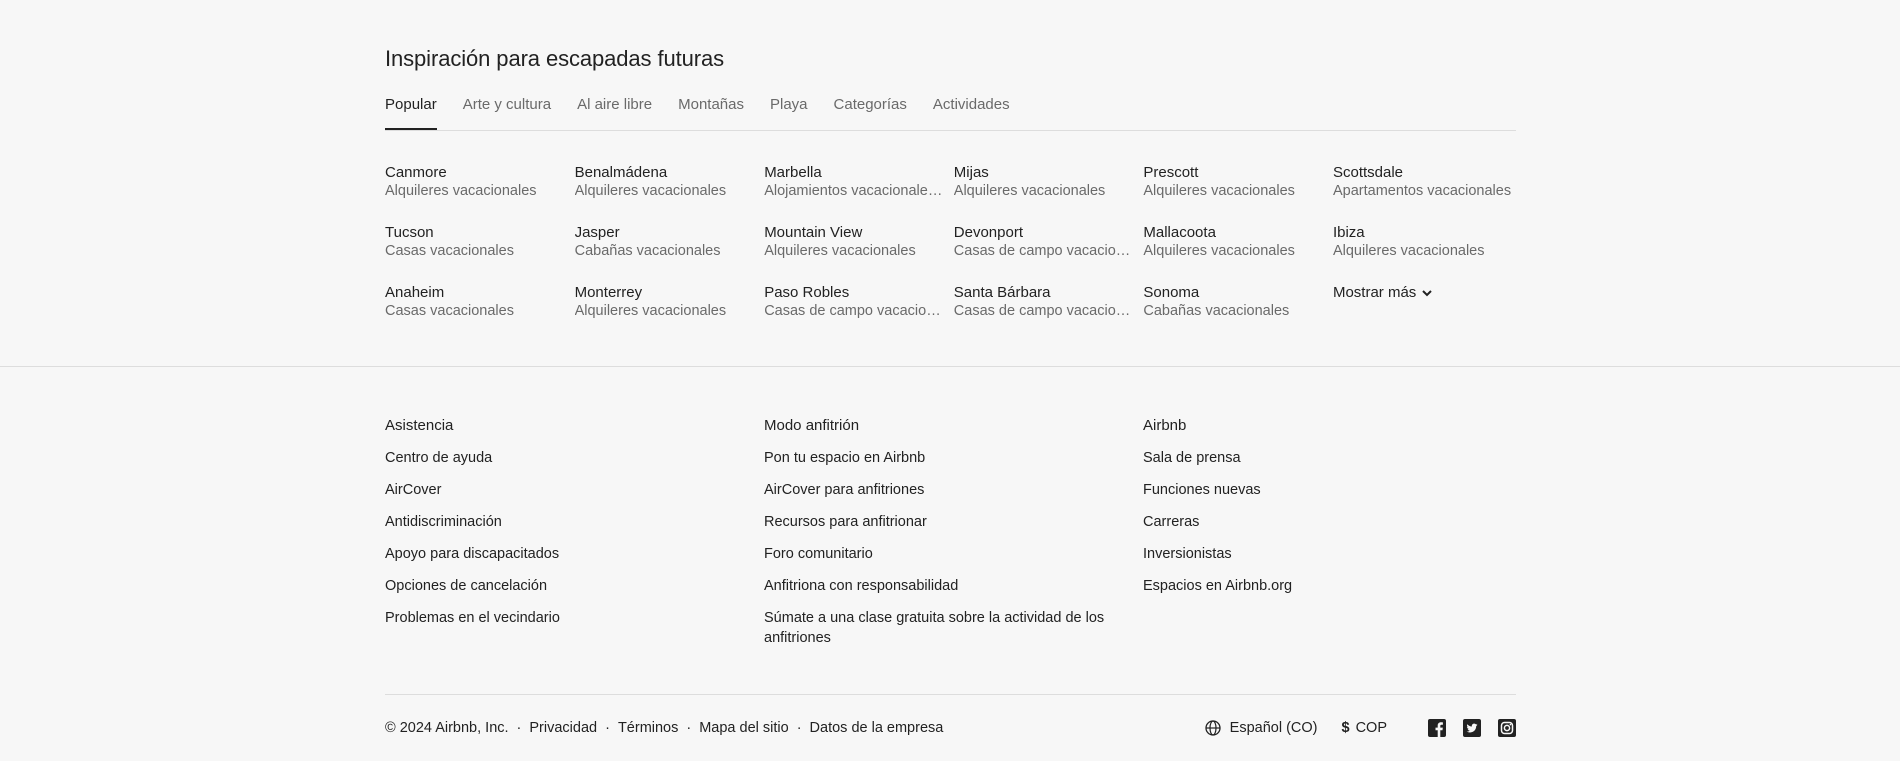  Describe the element at coordinates (1472, 728) in the screenshot. I see `twitter-icon` at that location.